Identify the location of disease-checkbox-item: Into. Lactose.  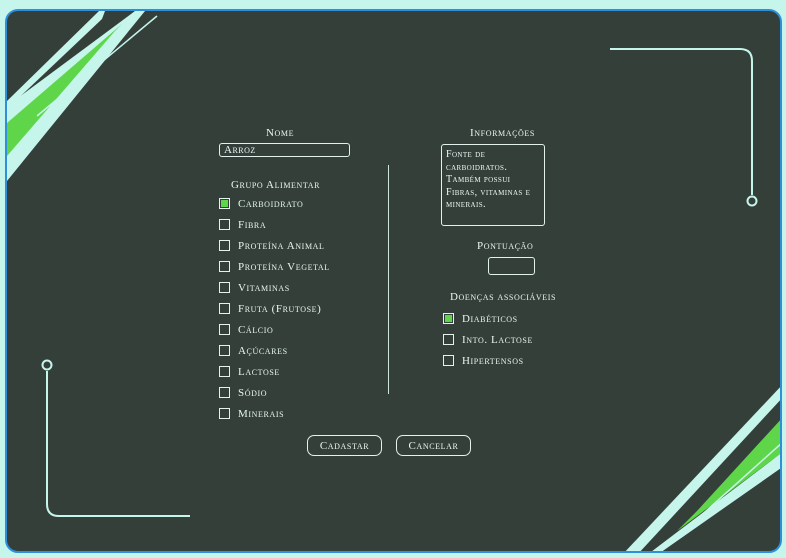
(488, 339).